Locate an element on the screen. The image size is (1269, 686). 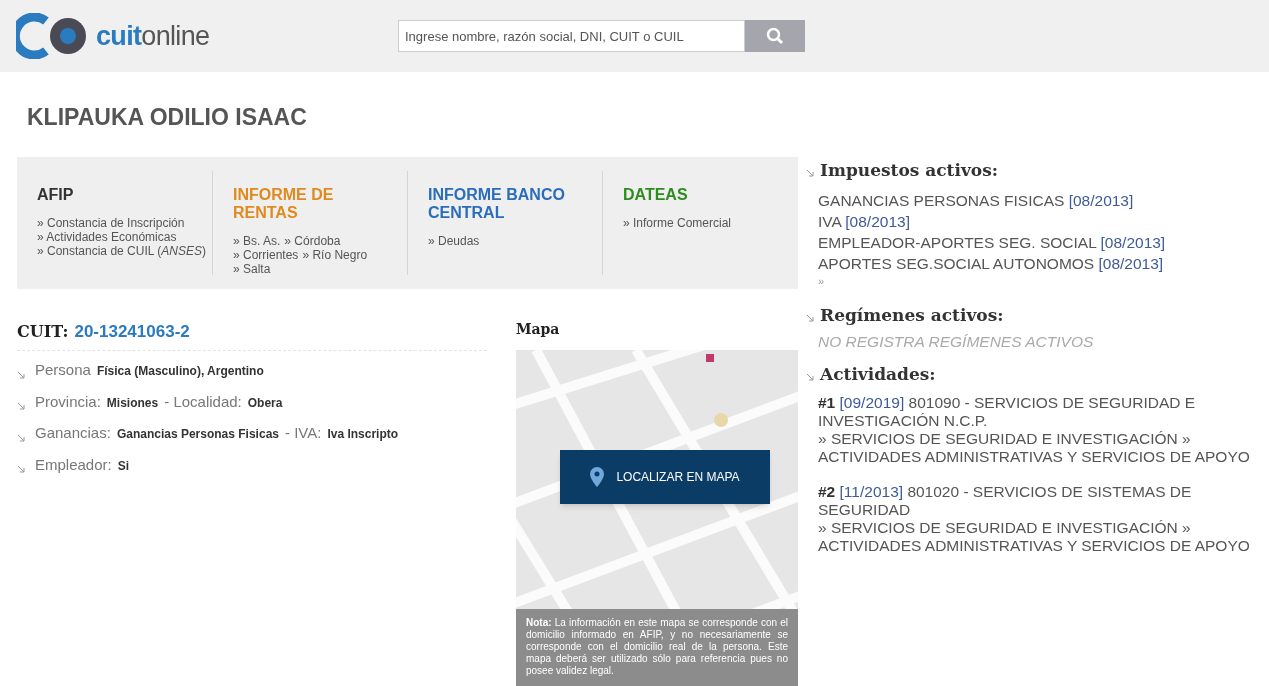
pin-icon is located at coordinates (597, 476).